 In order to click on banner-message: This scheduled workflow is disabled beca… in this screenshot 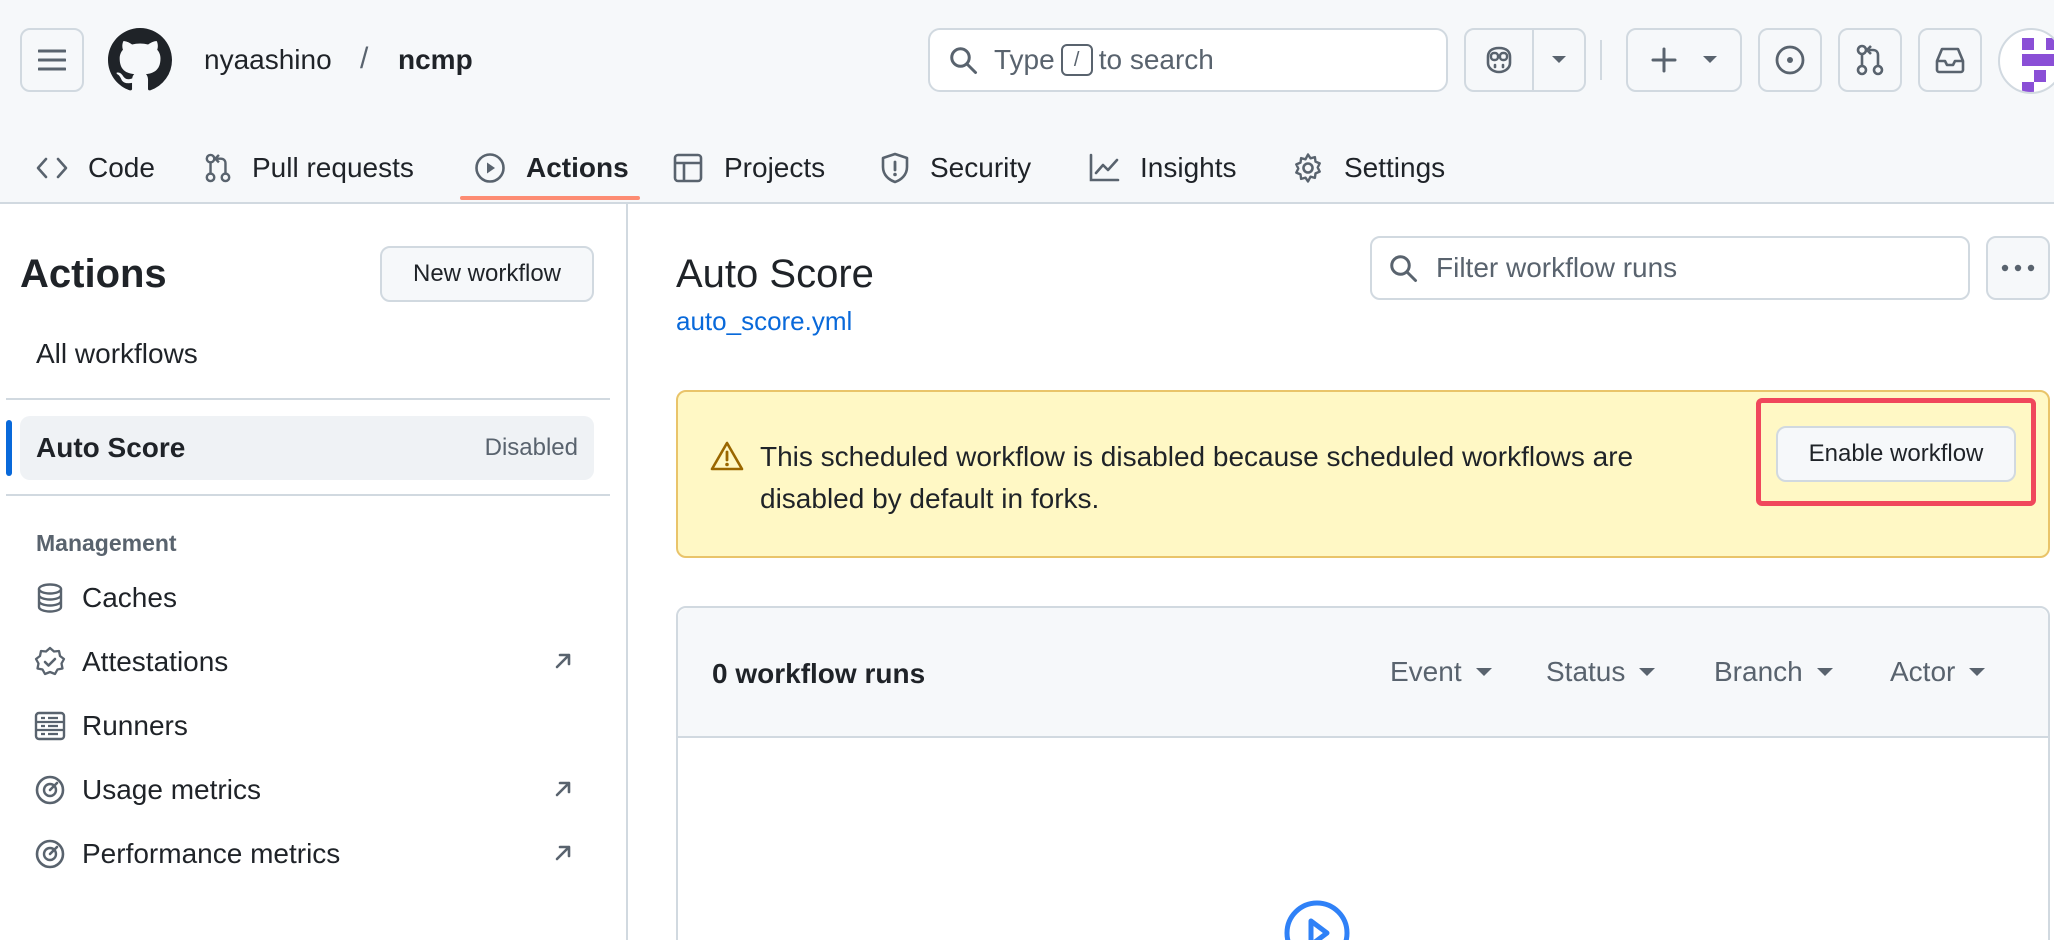, I will do `click(1197, 477)`.